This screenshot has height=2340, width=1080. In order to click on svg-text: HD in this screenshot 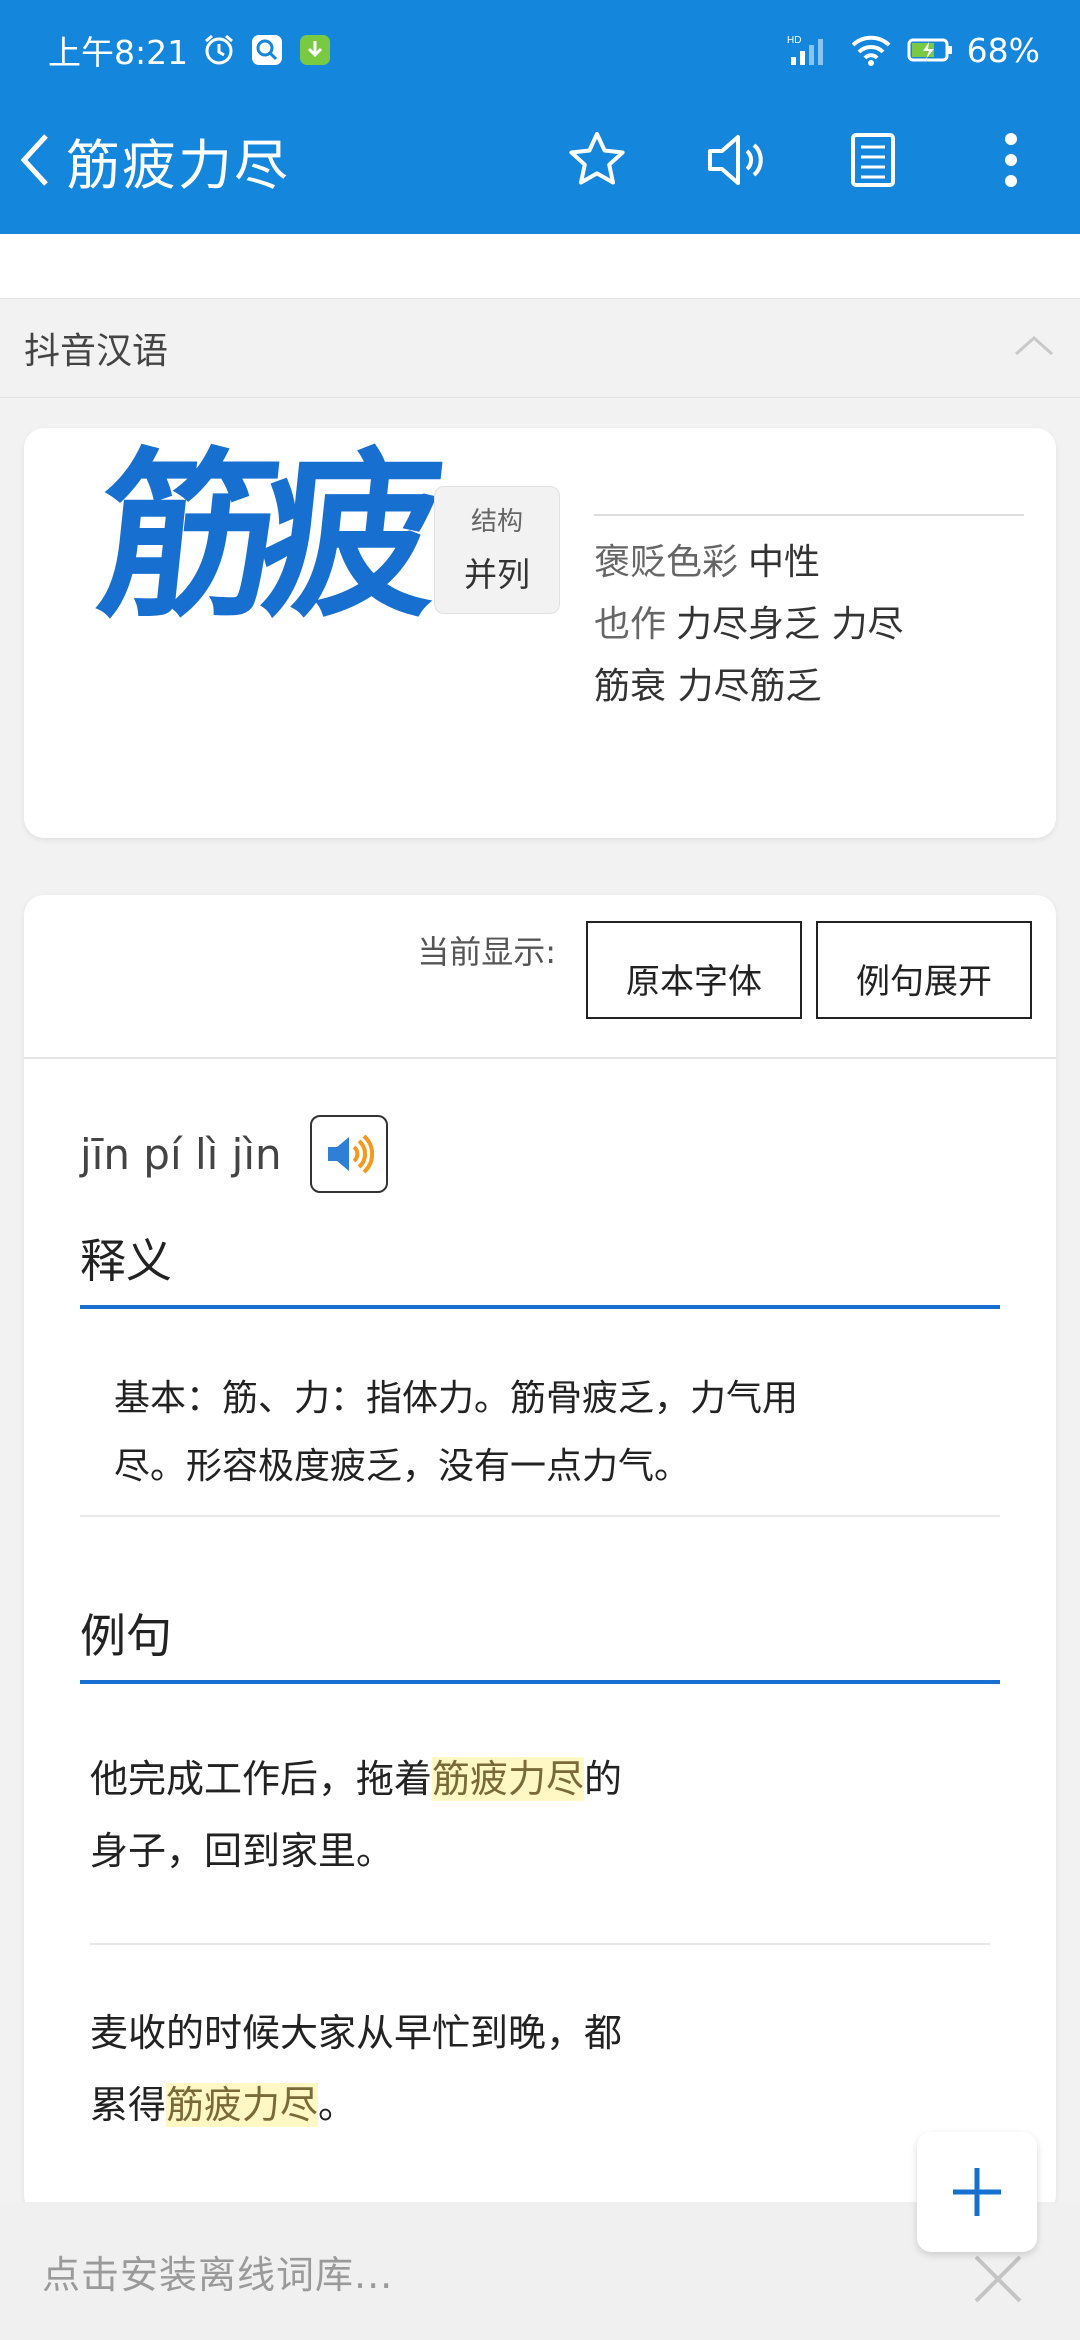, I will do `click(794, 40)`.